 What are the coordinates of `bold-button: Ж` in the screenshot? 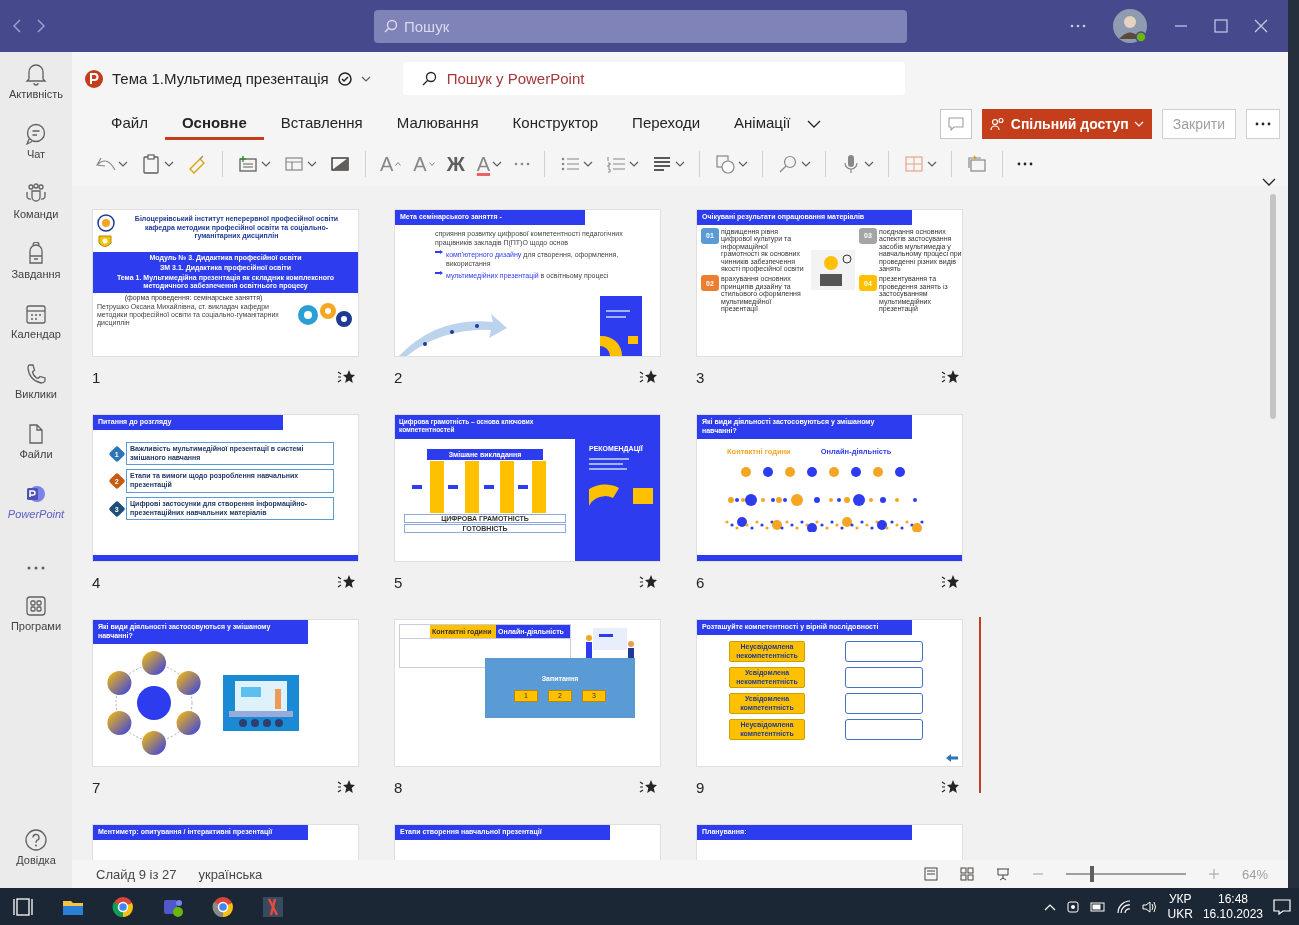 It's located at (455, 164).